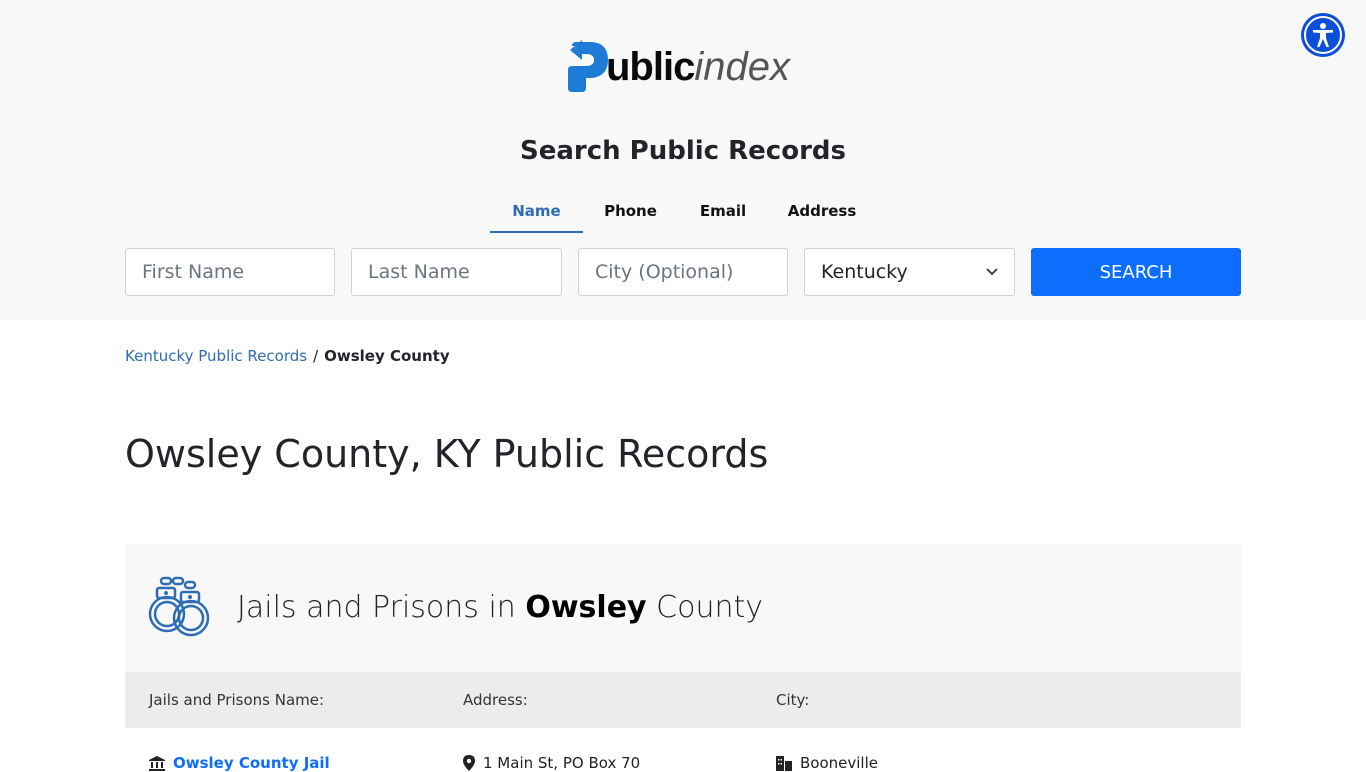 The height and width of the screenshot is (772, 1366). I want to click on search-tabs: Name Phone Email Address, so click(683, 214).